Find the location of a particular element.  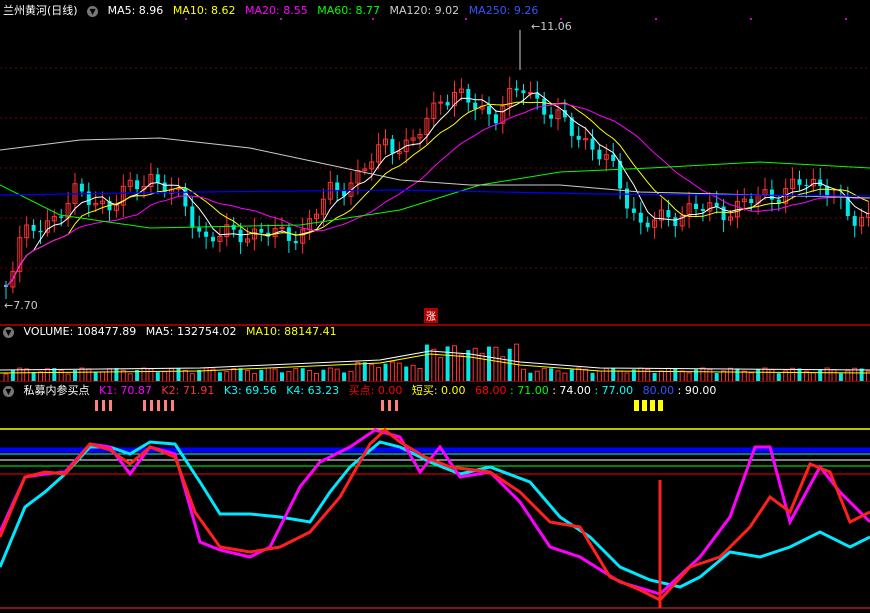

limit-up-marker: 涨 is located at coordinates (431, 315).